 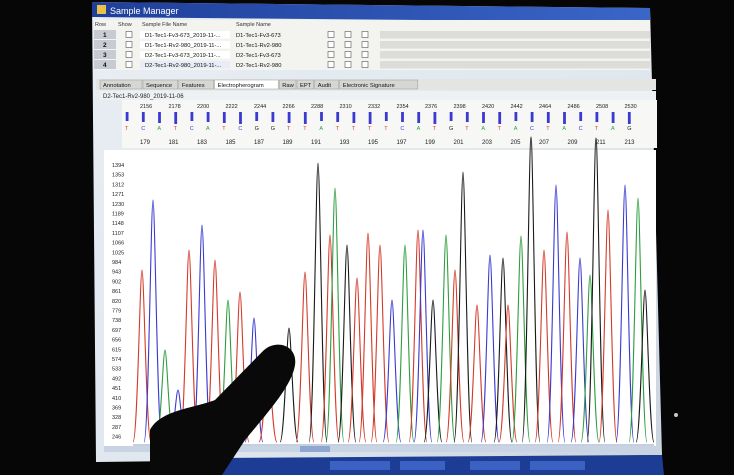 I want to click on y-axis-label: 984, so click(x=116, y=263).